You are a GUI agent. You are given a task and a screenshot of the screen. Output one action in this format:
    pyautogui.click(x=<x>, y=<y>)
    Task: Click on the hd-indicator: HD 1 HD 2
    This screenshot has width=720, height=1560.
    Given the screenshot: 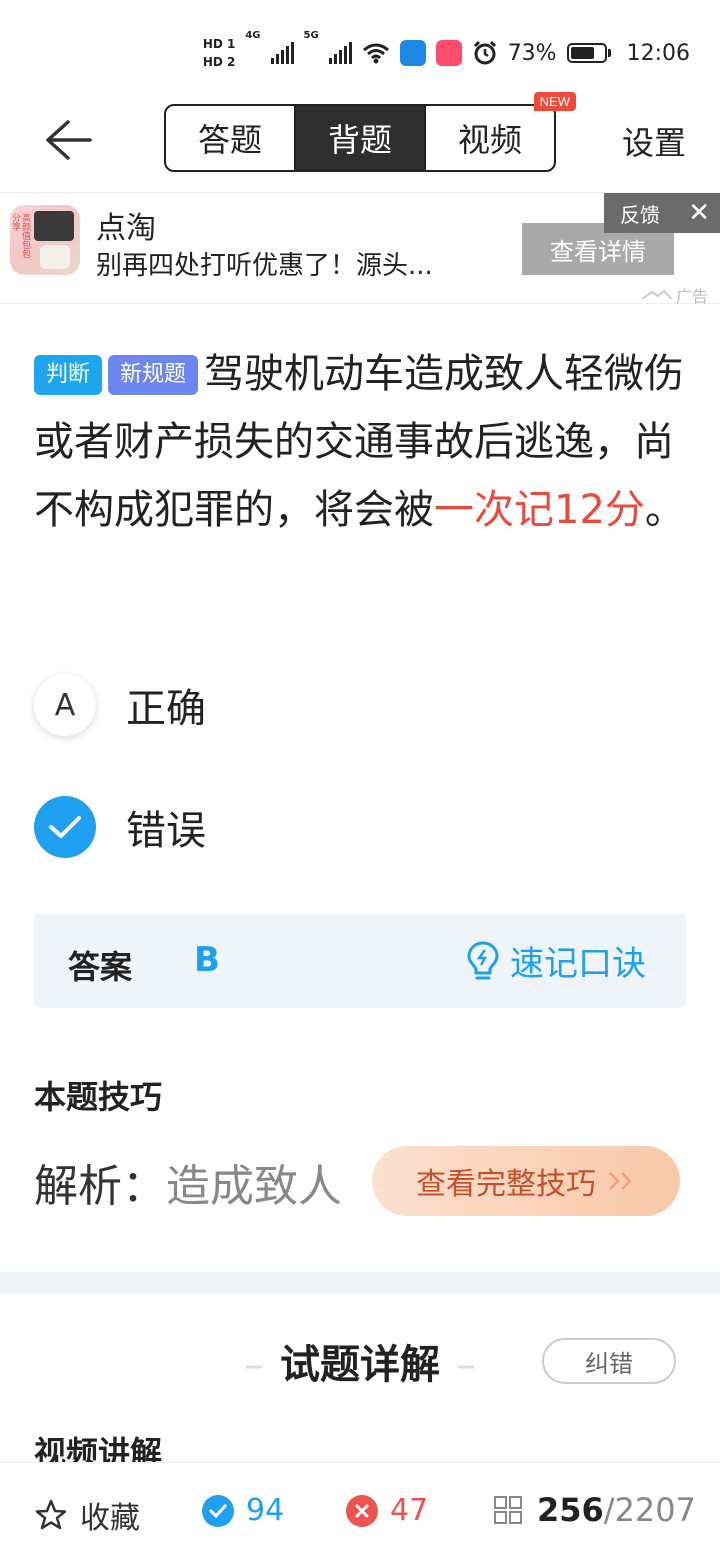 What is the action you would take?
    pyautogui.click(x=219, y=53)
    